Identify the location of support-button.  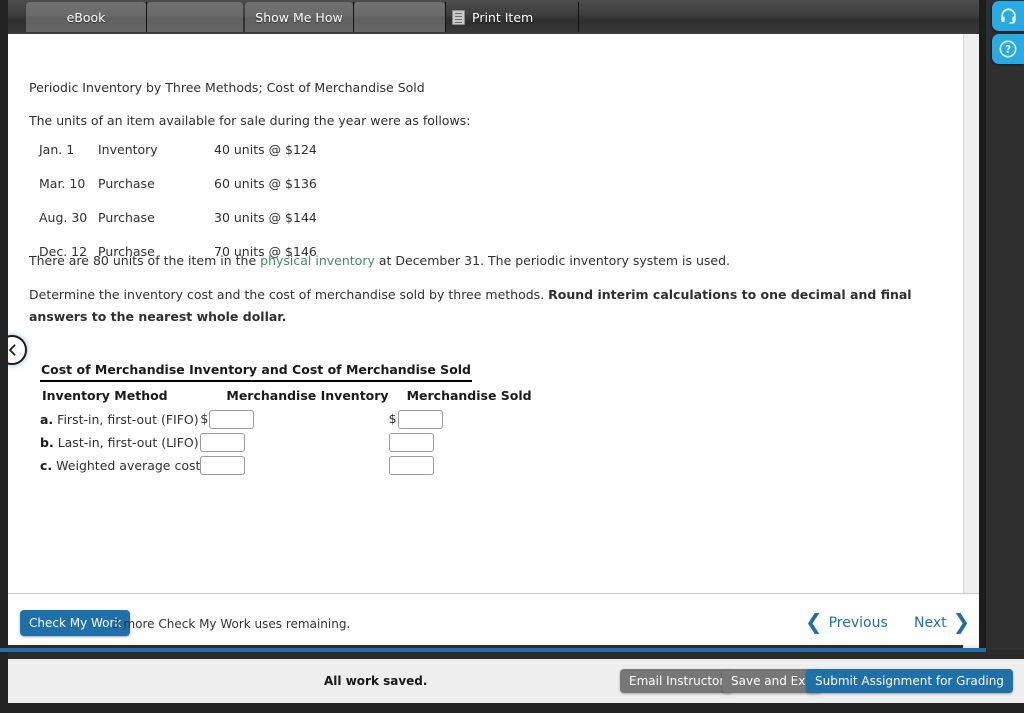
(1008, 16).